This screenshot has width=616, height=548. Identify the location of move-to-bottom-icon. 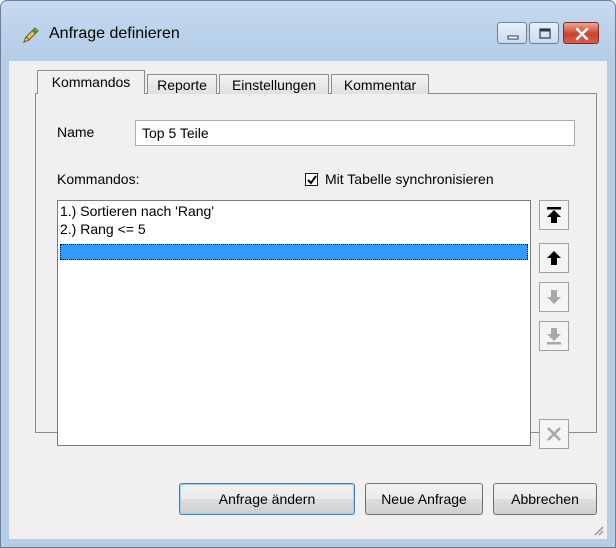
(554, 336).